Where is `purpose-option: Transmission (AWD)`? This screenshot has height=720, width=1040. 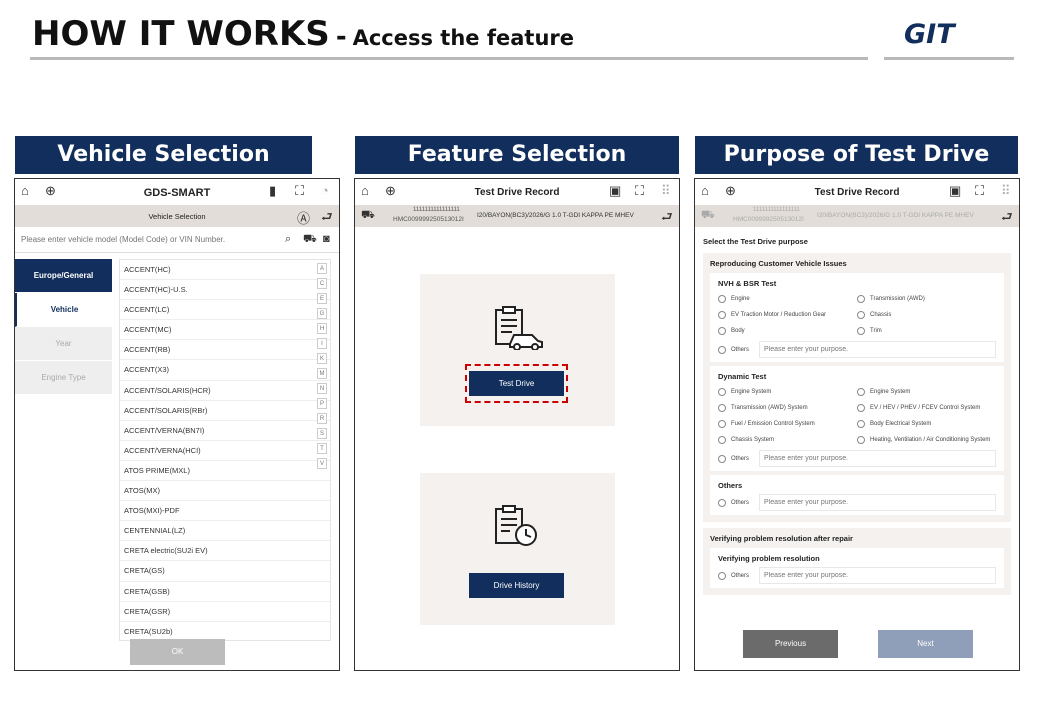
purpose-option: Transmission (AWD) is located at coordinates (926, 299).